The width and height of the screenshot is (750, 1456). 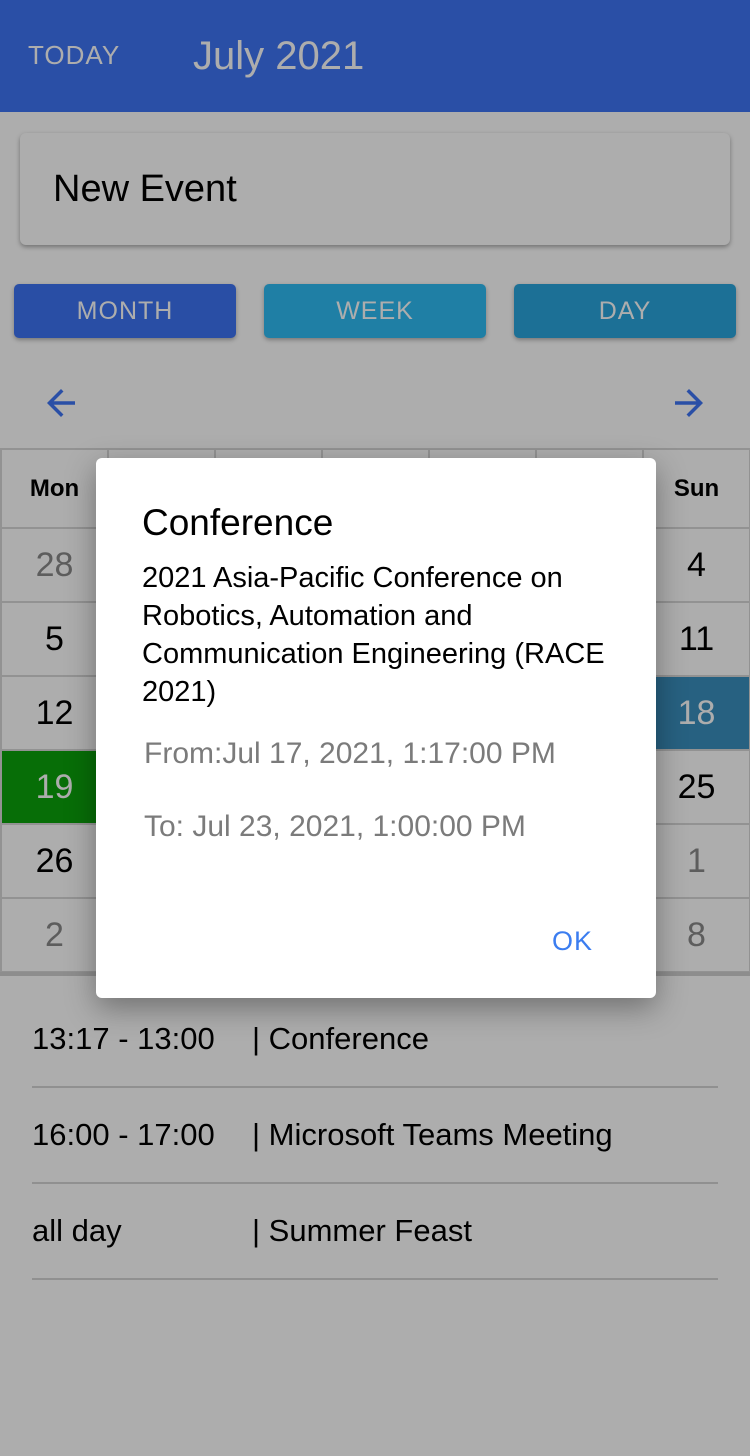 What do you see at coordinates (238, 522) in the screenshot?
I see `dialog-title: Conference` at bounding box center [238, 522].